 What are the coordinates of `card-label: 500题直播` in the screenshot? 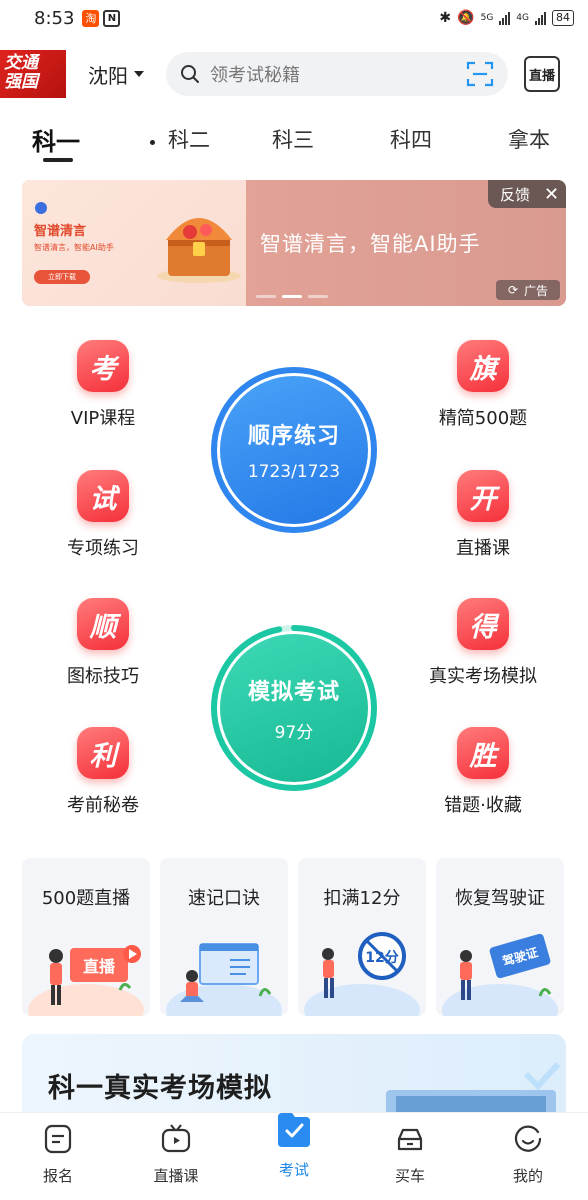 It's located at (86, 898).